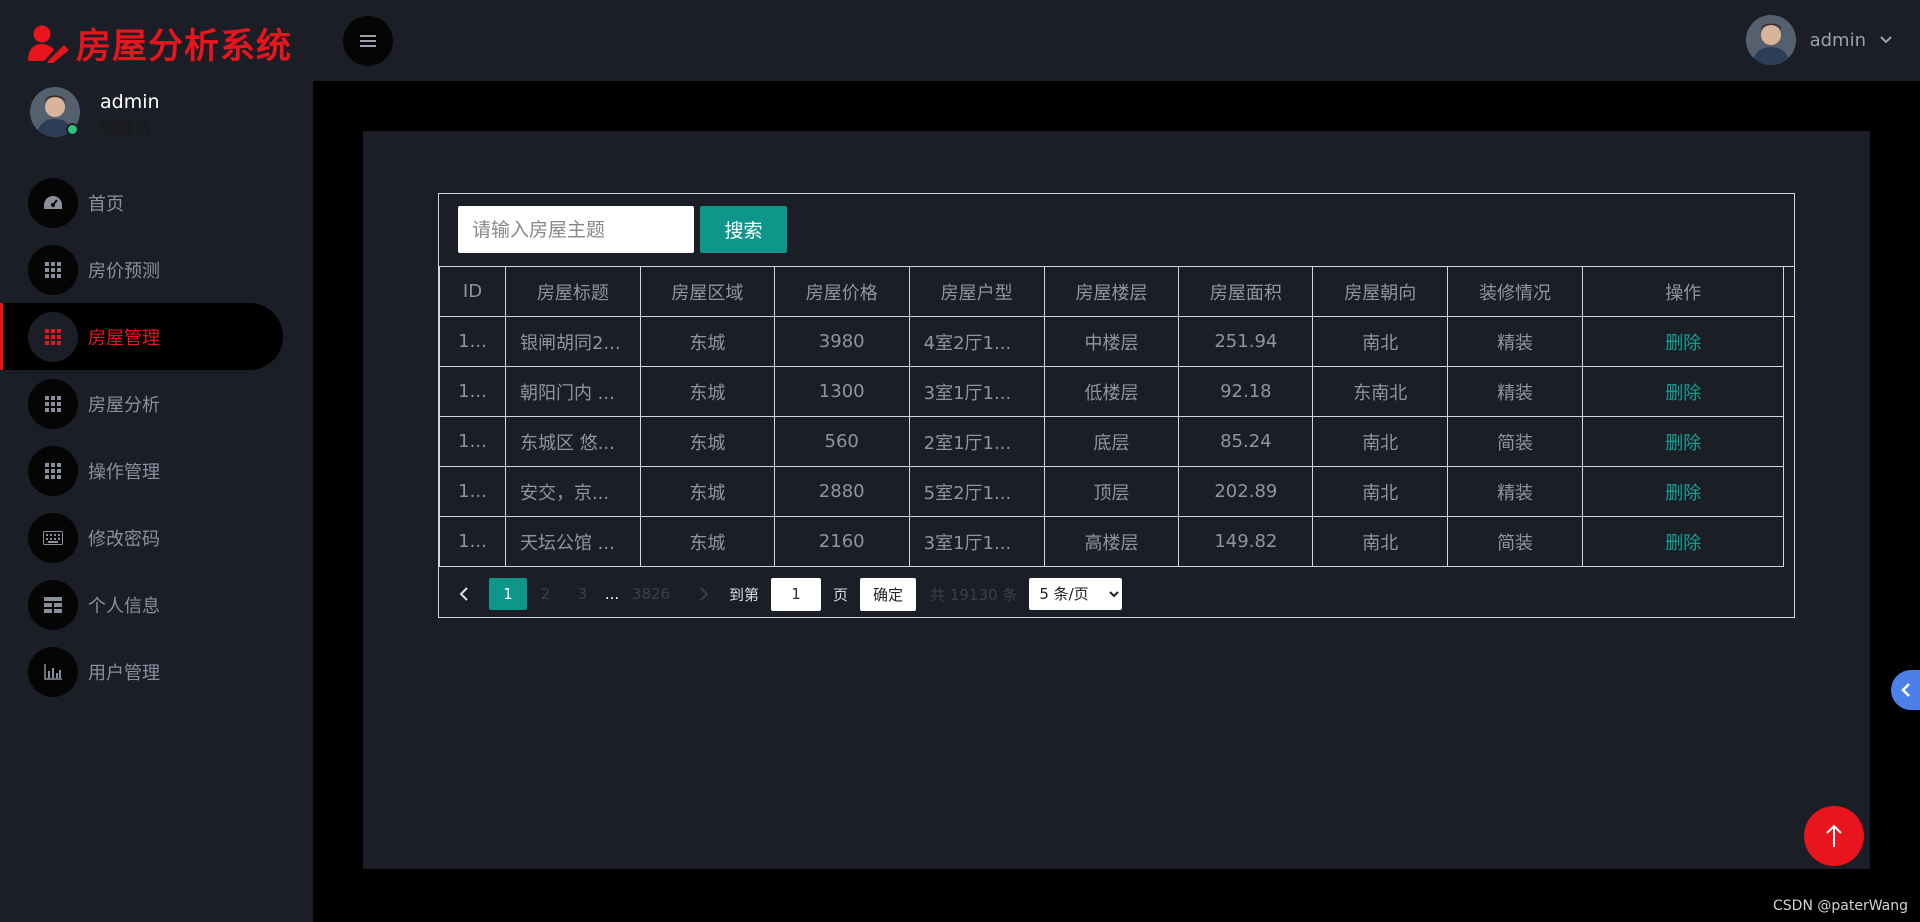 Image resolution: width=1920 pixels, height=922 pixels. What do you see at coordinates (576, 229) in the screenshot?
I see `search-input` at bounding box center [576, 229].